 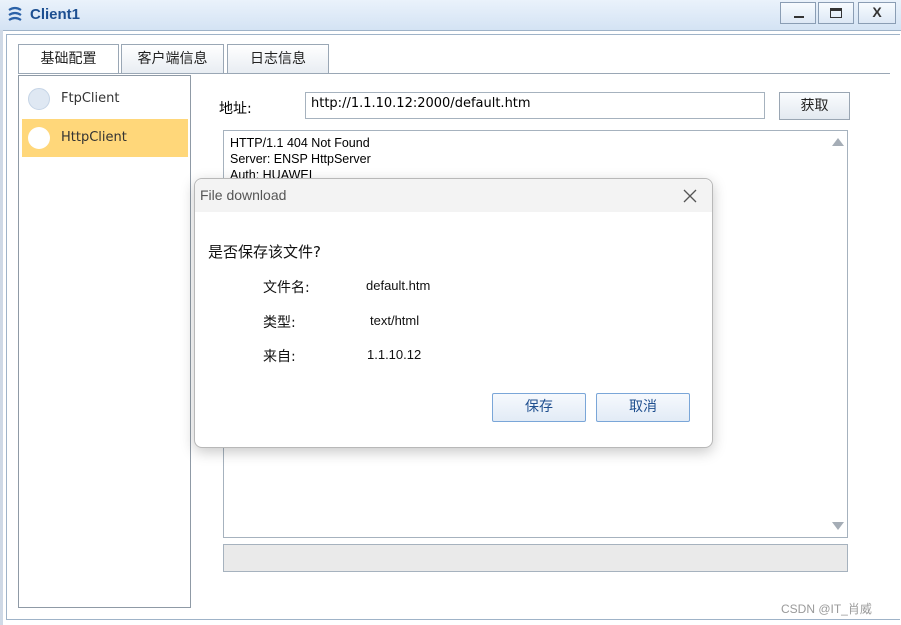 I want to click on vertical-scrollbar, so click(x=838, y=334).